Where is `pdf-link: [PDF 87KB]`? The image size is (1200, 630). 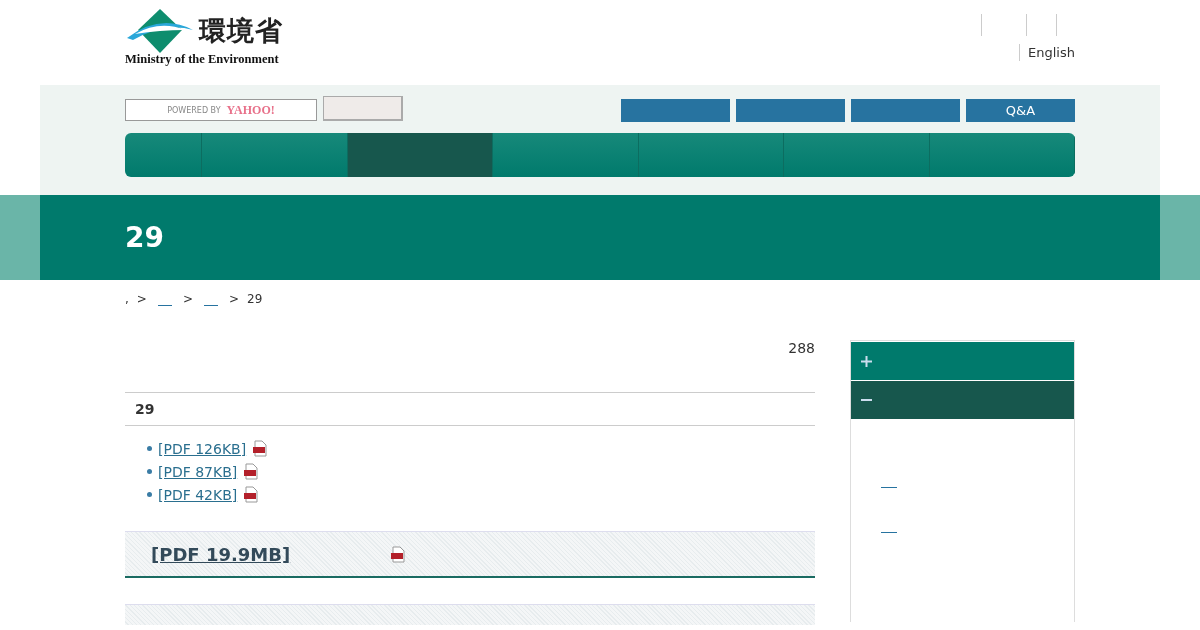 pdf-link: [PDF 87KB] is located at coordinates (198, 471).